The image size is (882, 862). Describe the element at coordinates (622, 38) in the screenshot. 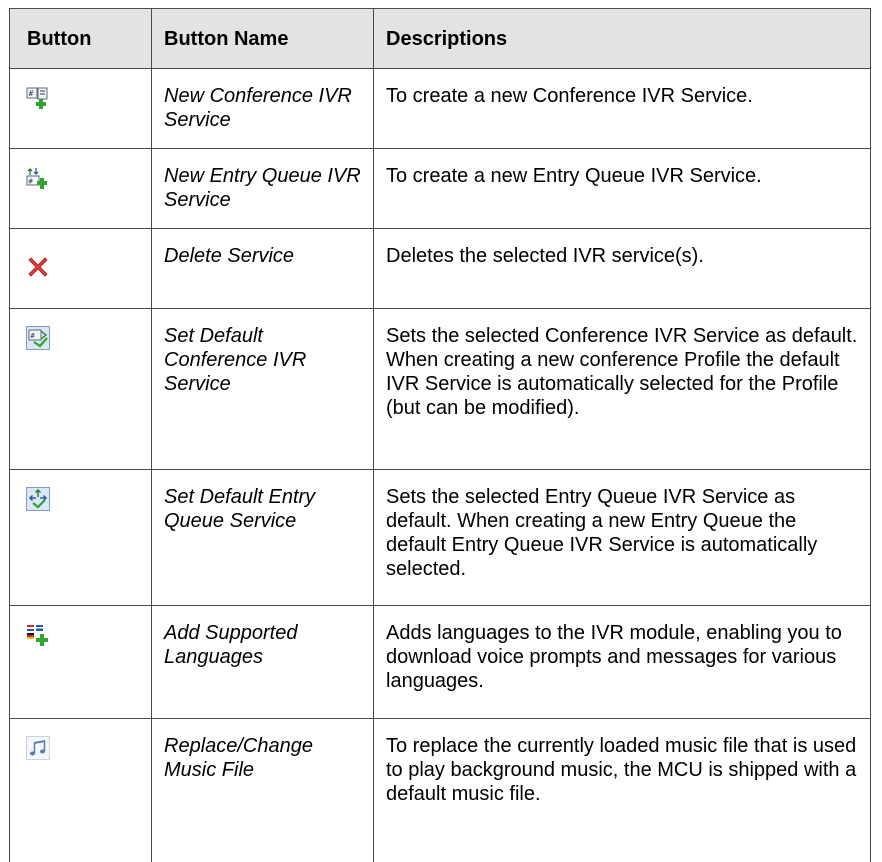

I see `header-descriptions: Descriptions` at that location.